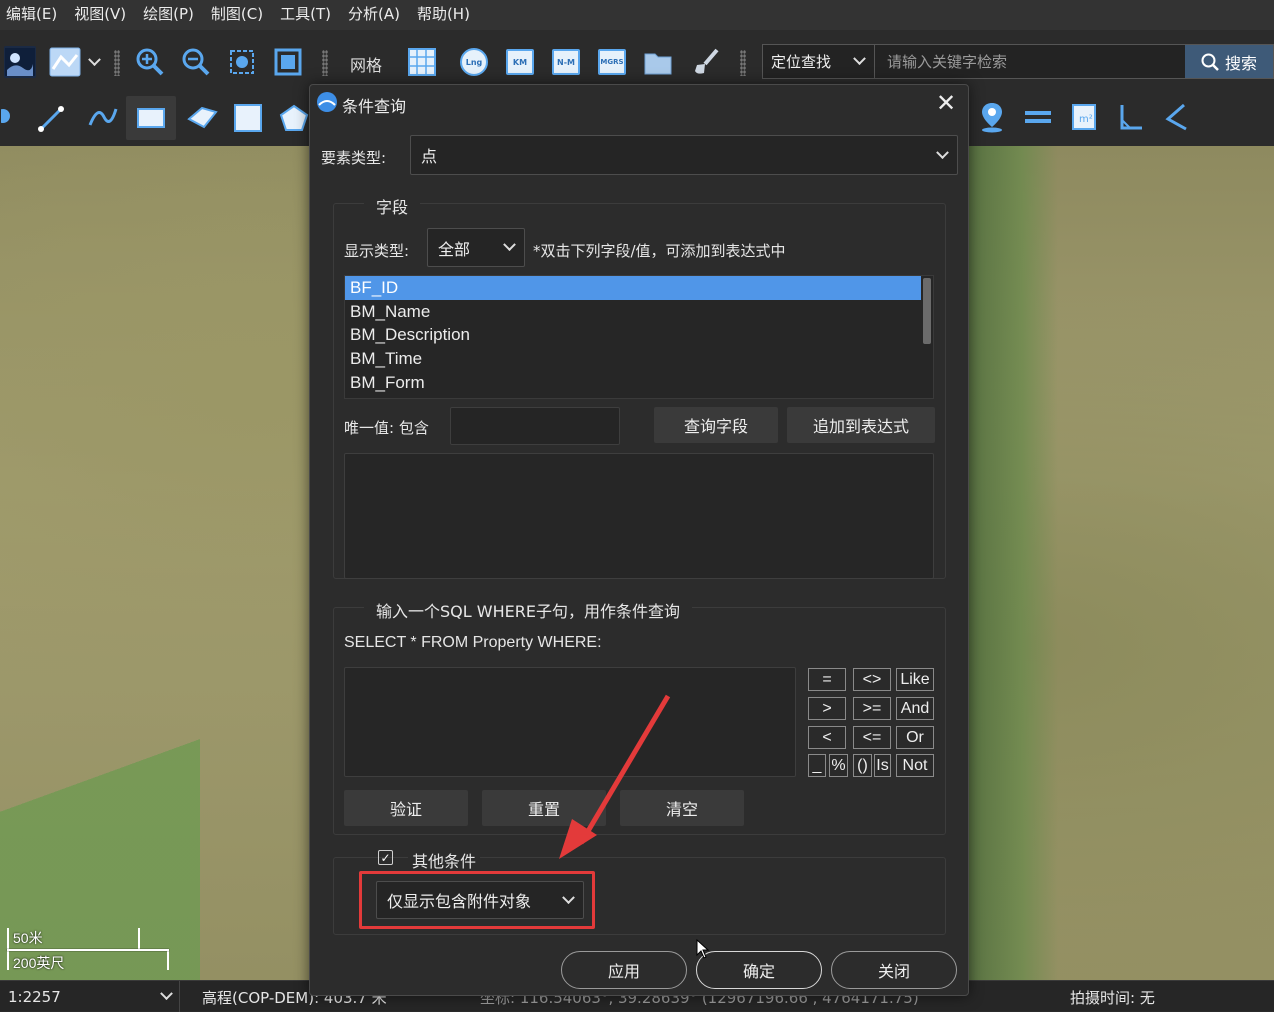 This screenshot has height=1012, width=1274. What do you see at coordinates (1086, 119) in the screenshot?
I see `svg-text: m²` at bounding box center [1086, 119].